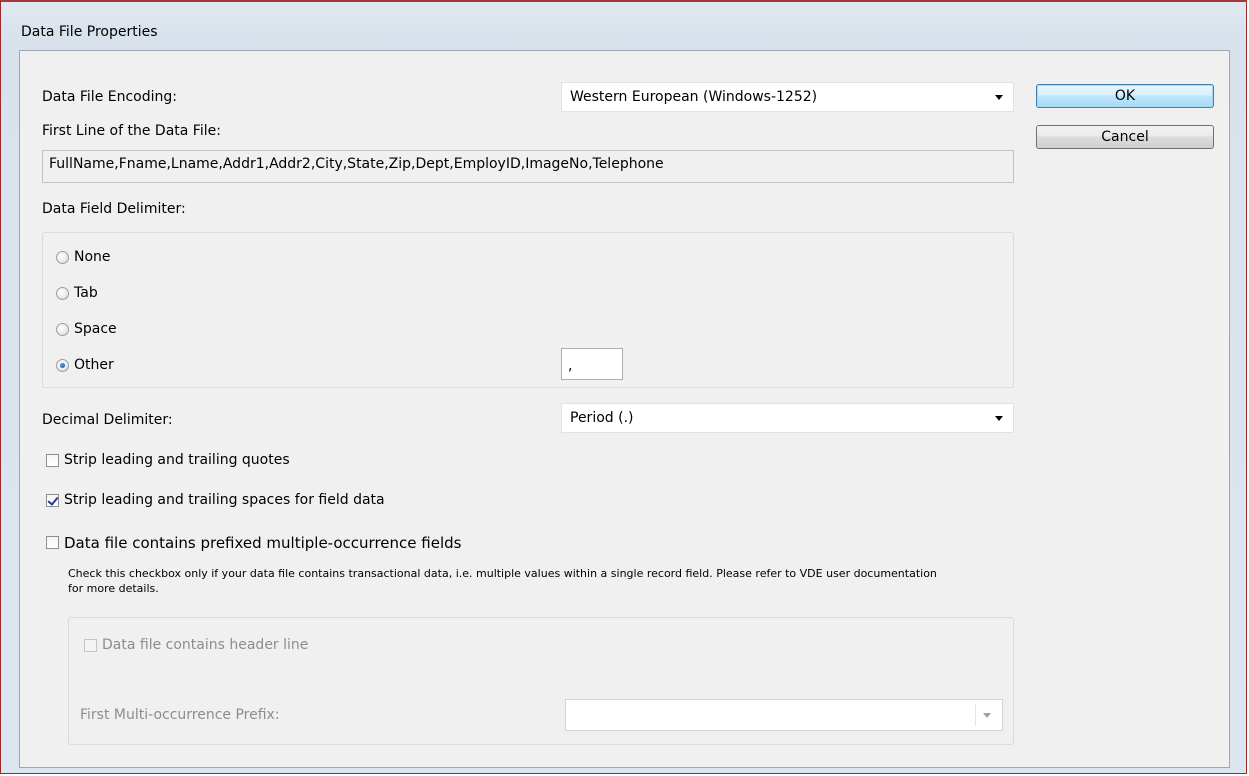 The image size is (1249, 776). What do you see at coordinates (89, 32) in the screenshot?
I see `dialog-title: Data File Properties` at bounding box center [89, 32].